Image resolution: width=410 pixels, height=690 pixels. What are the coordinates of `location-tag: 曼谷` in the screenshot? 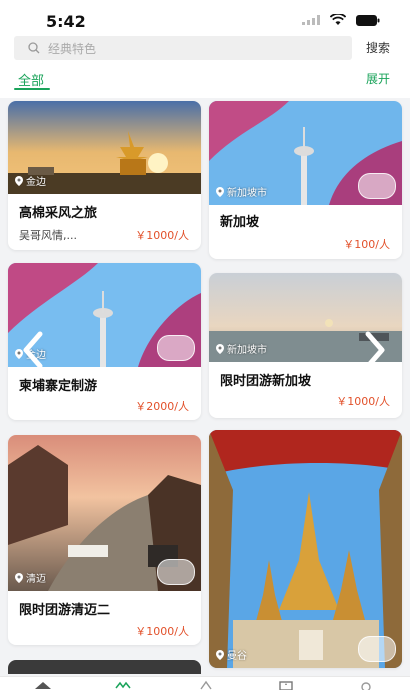 It's located at (231, 654).